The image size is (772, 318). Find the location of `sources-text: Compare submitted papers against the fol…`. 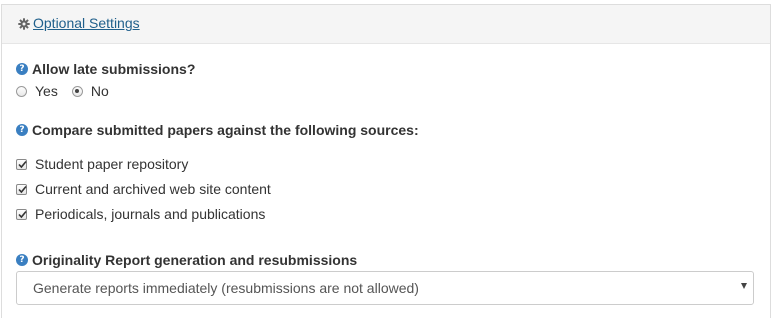

sources-text: Compare submitted papers against the fol… is located at coordinates (225, 130).